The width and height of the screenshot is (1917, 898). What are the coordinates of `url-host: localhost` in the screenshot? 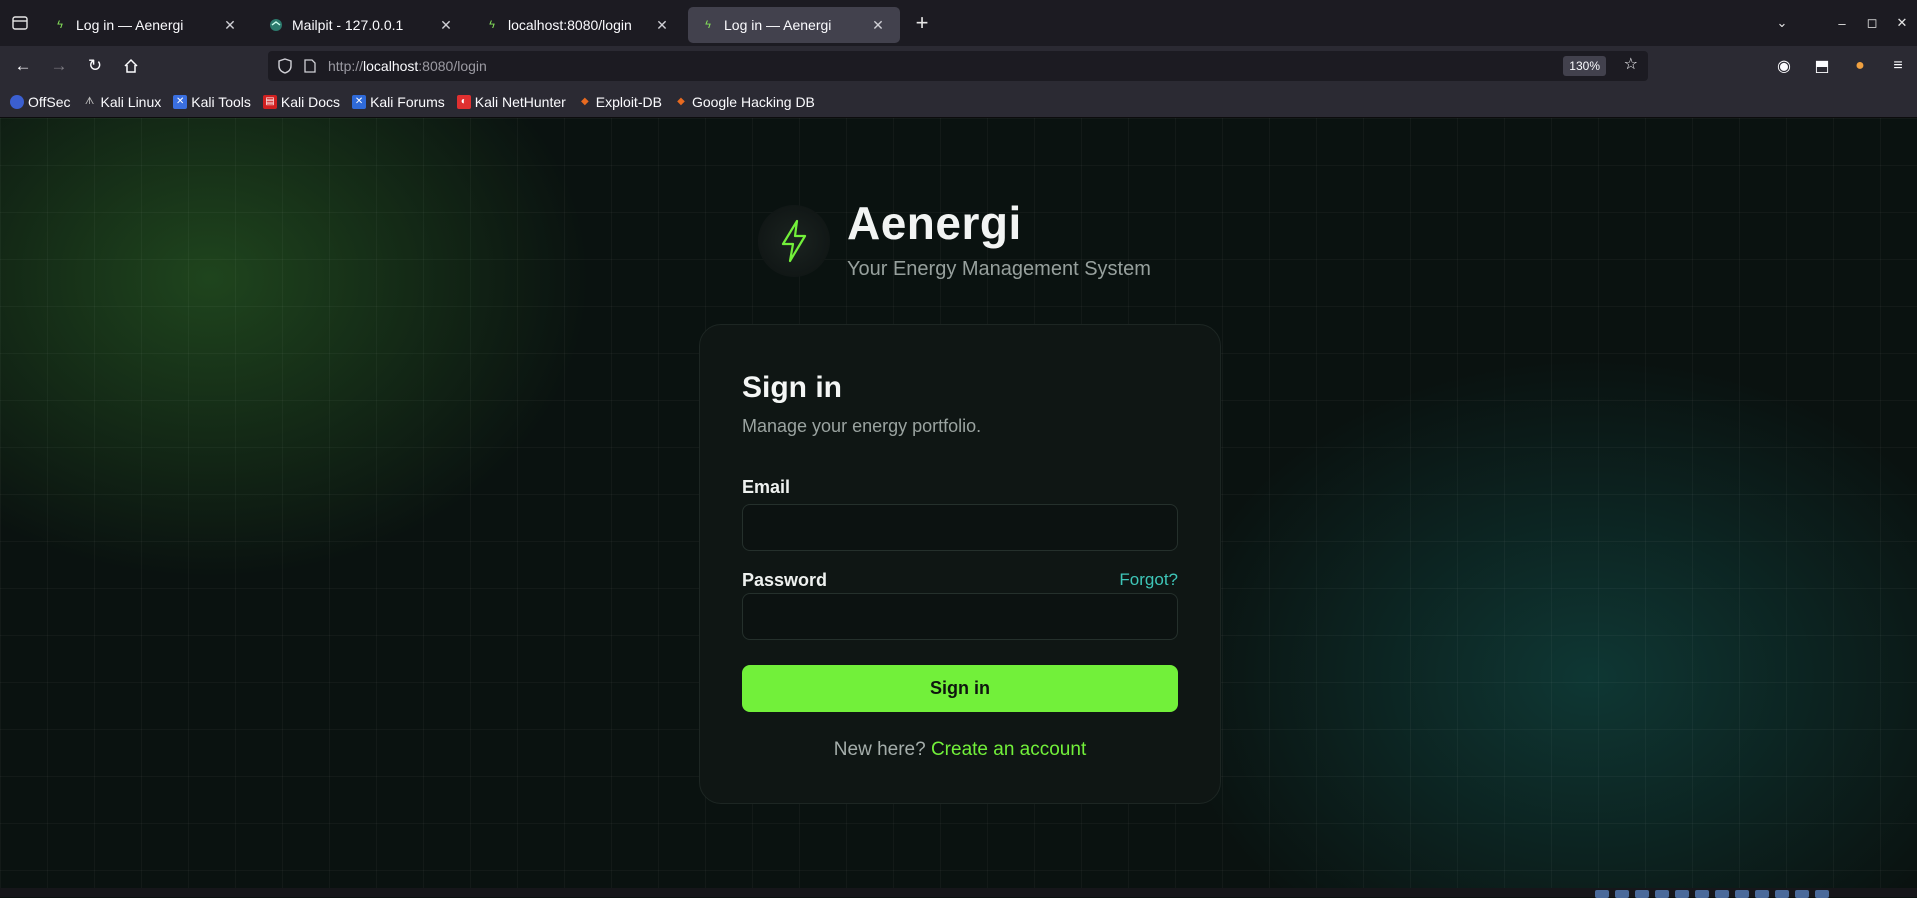 It's located at (391, 66).